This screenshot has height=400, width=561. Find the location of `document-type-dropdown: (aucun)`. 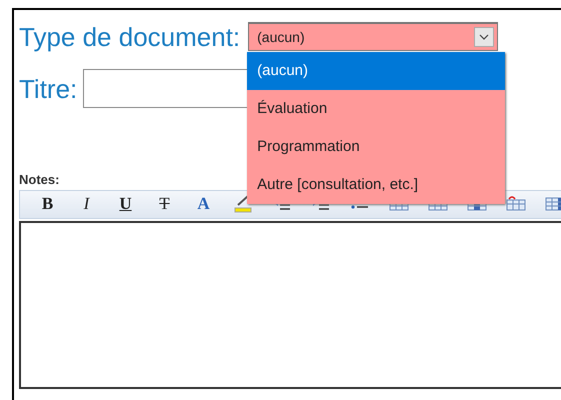

document-type-dropdown: (aucun) is located at coordinates (373, 36).